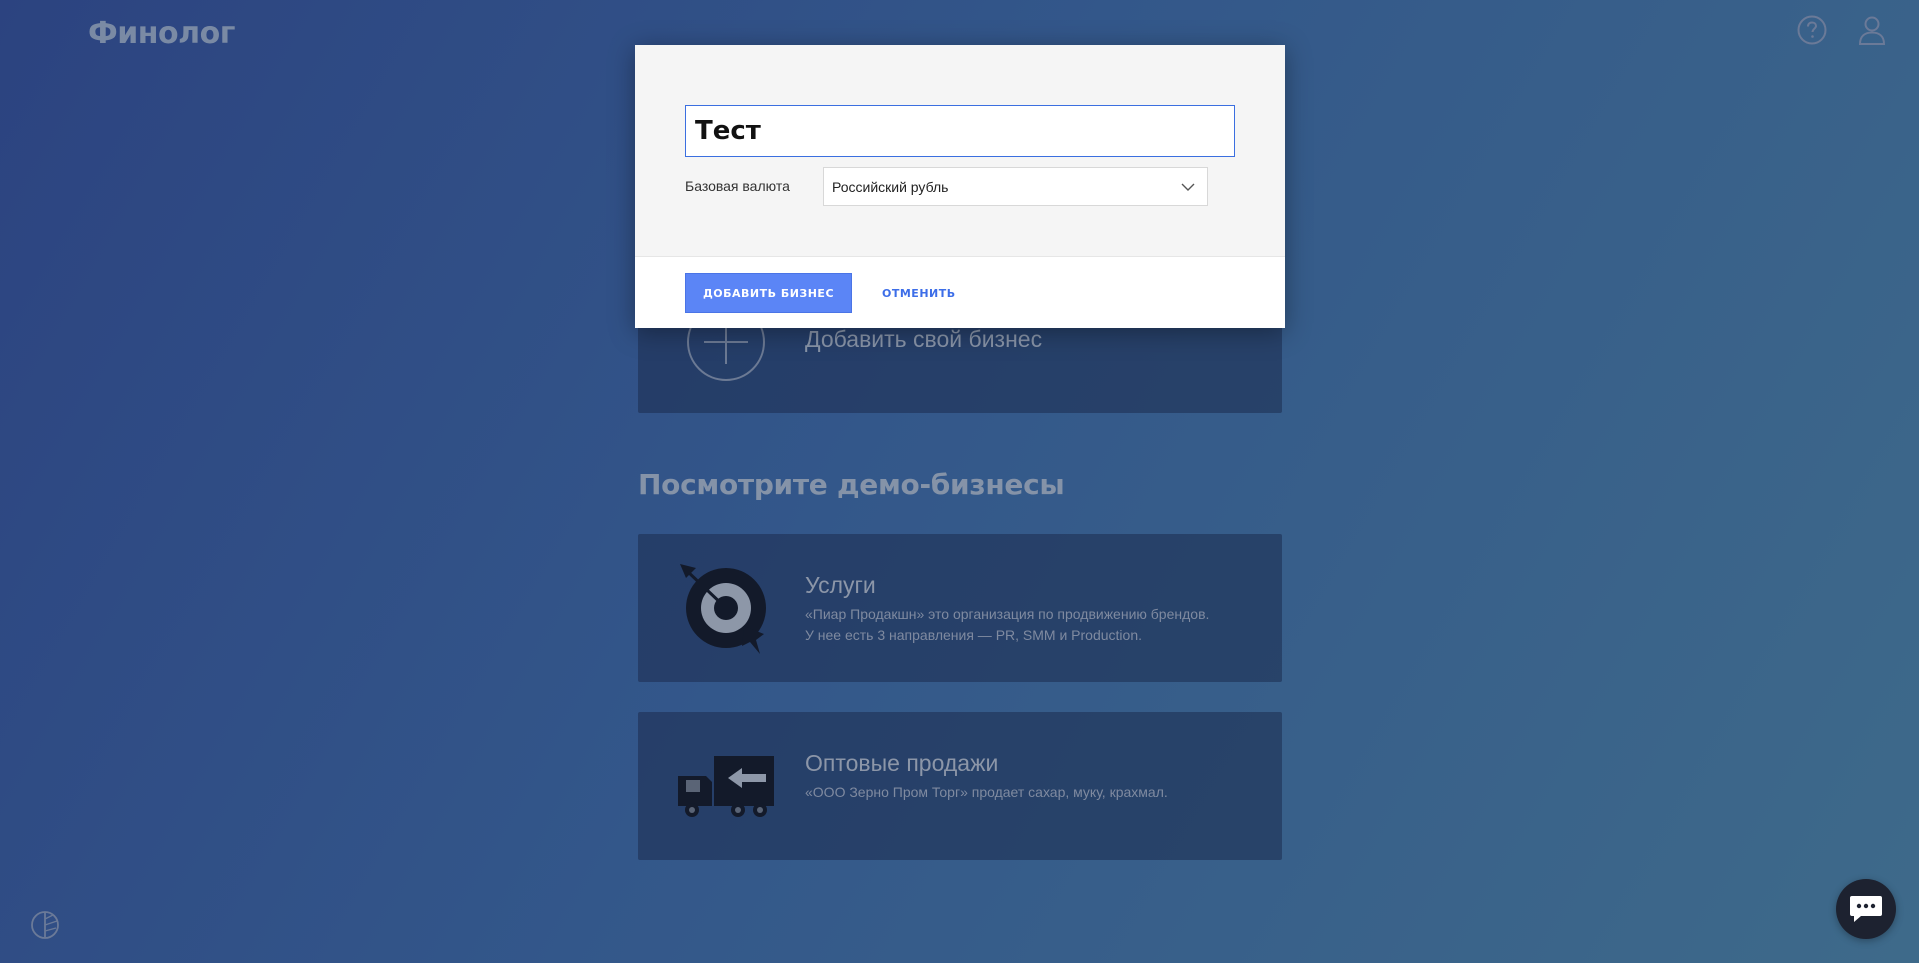  Describe the element at coordinates (723, 609) in the screenshot. I see `target-icon` at that location.